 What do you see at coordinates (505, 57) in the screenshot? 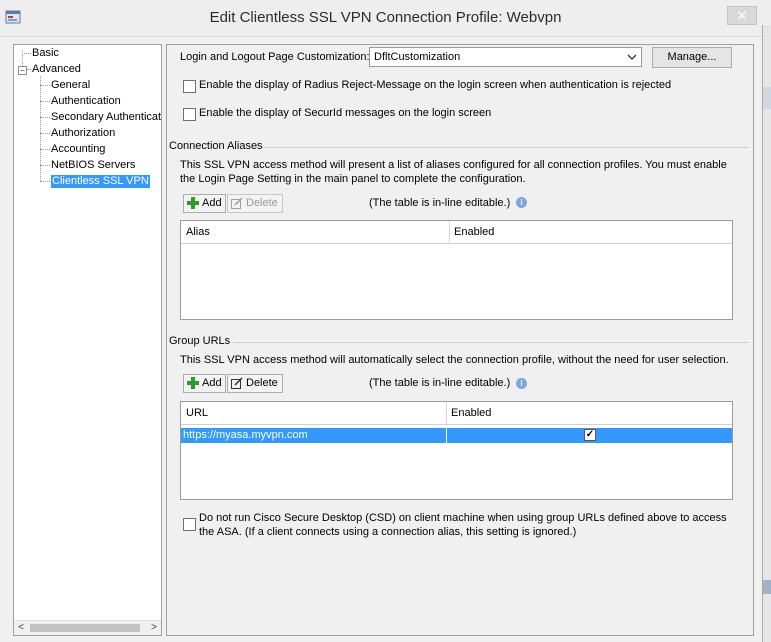
I see `customization-select: DfltCustomization` at bounding box center [505, 57].